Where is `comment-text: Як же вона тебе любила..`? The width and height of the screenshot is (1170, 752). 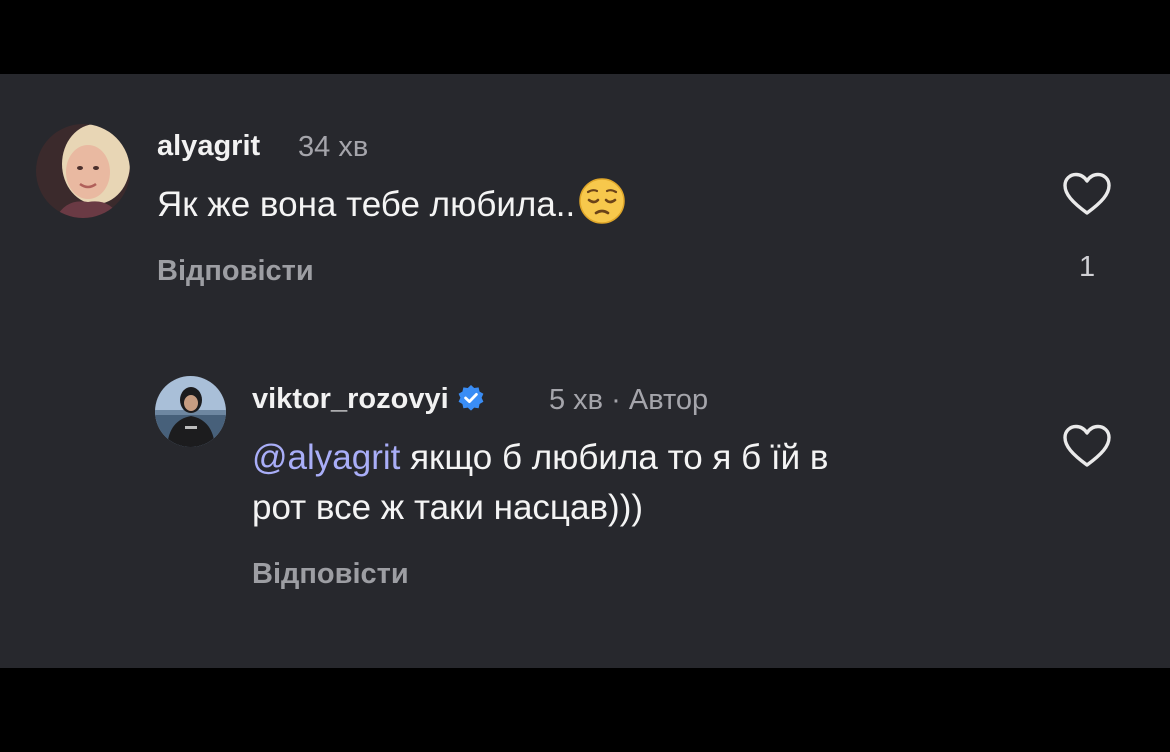
comment-text: Як же вона тебе любила.. is located at coordinates (391, 207).